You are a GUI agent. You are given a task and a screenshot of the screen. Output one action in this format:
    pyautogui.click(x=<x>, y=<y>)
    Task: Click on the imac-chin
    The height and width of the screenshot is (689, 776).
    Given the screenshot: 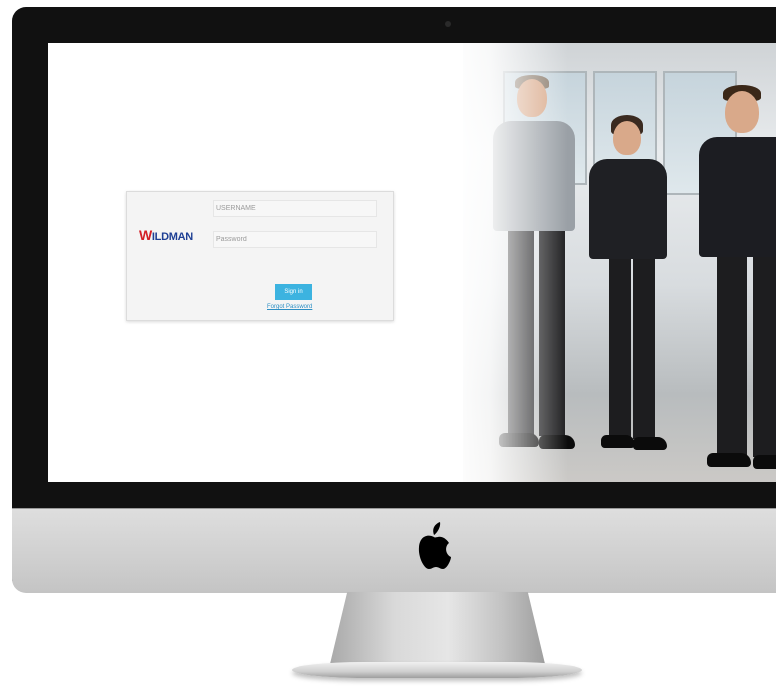 What is the action you would take?
    pyautogui.click(x=394, y=550)
    